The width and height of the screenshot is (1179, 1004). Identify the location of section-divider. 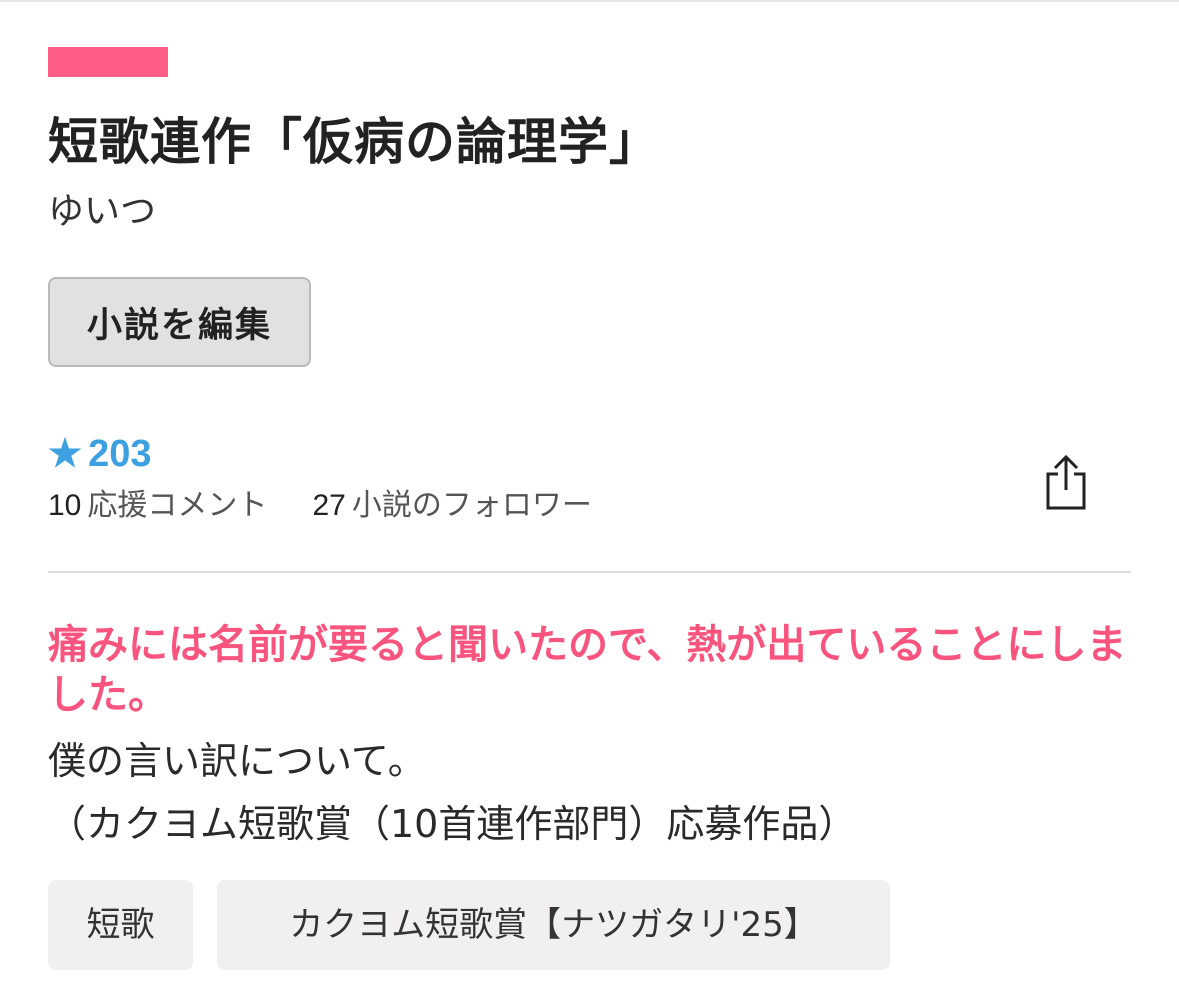
(589, 572).